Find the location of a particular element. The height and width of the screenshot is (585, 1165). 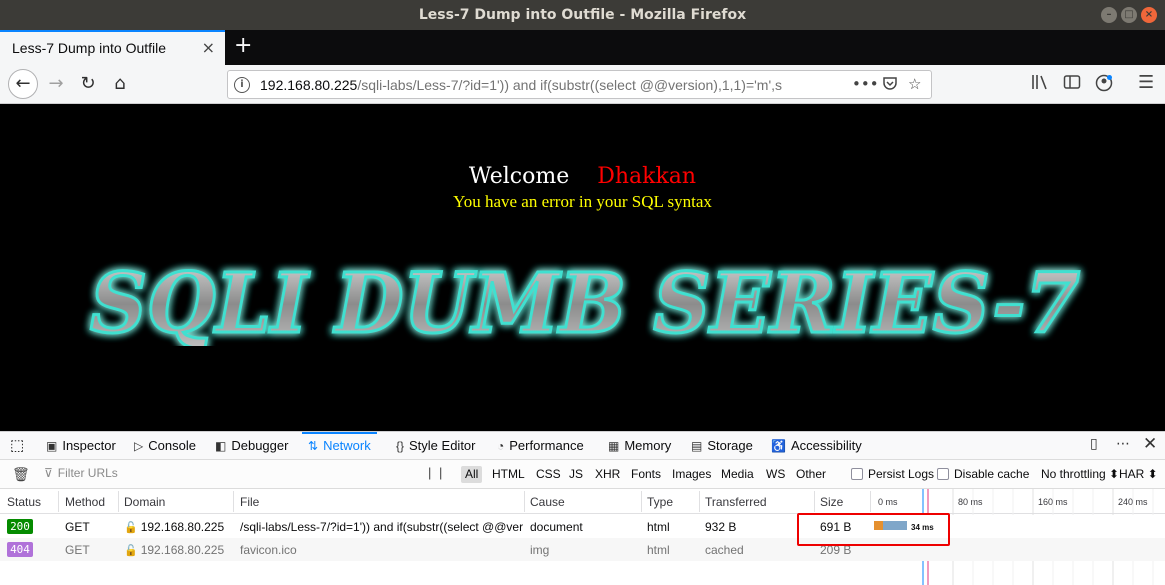

column-size: Size is located at coordinates (831, 502).